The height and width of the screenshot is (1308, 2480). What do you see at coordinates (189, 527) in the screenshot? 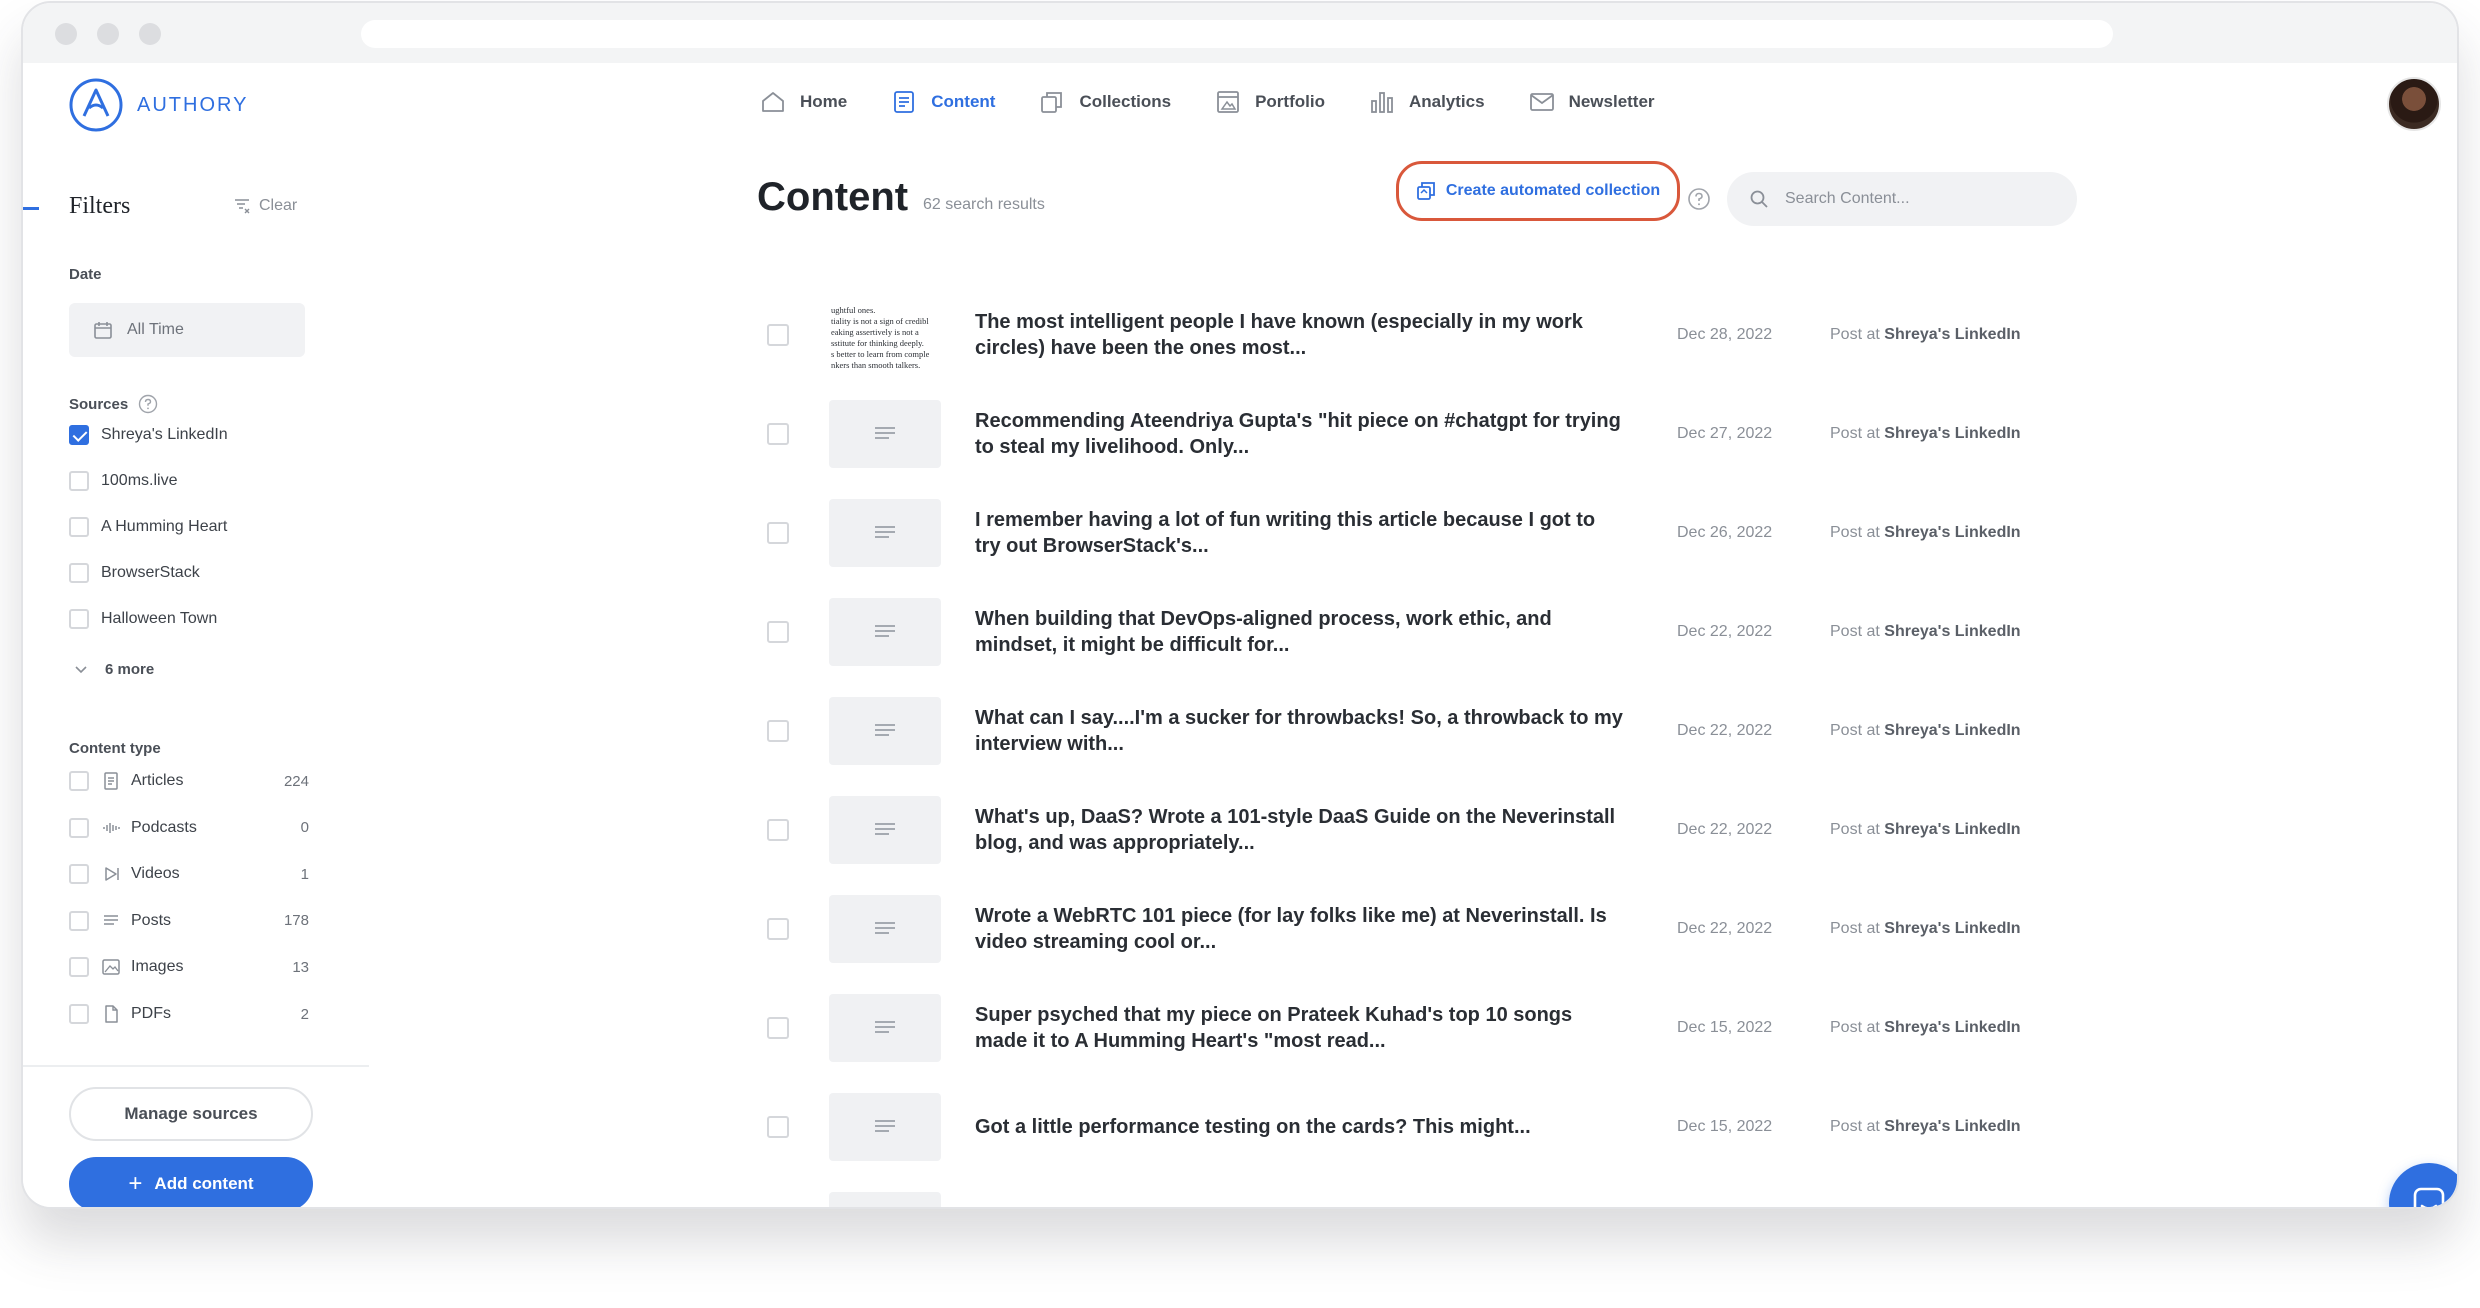
I see `source-filter-item: A Humming Heart` at bounding box center [189, 527].